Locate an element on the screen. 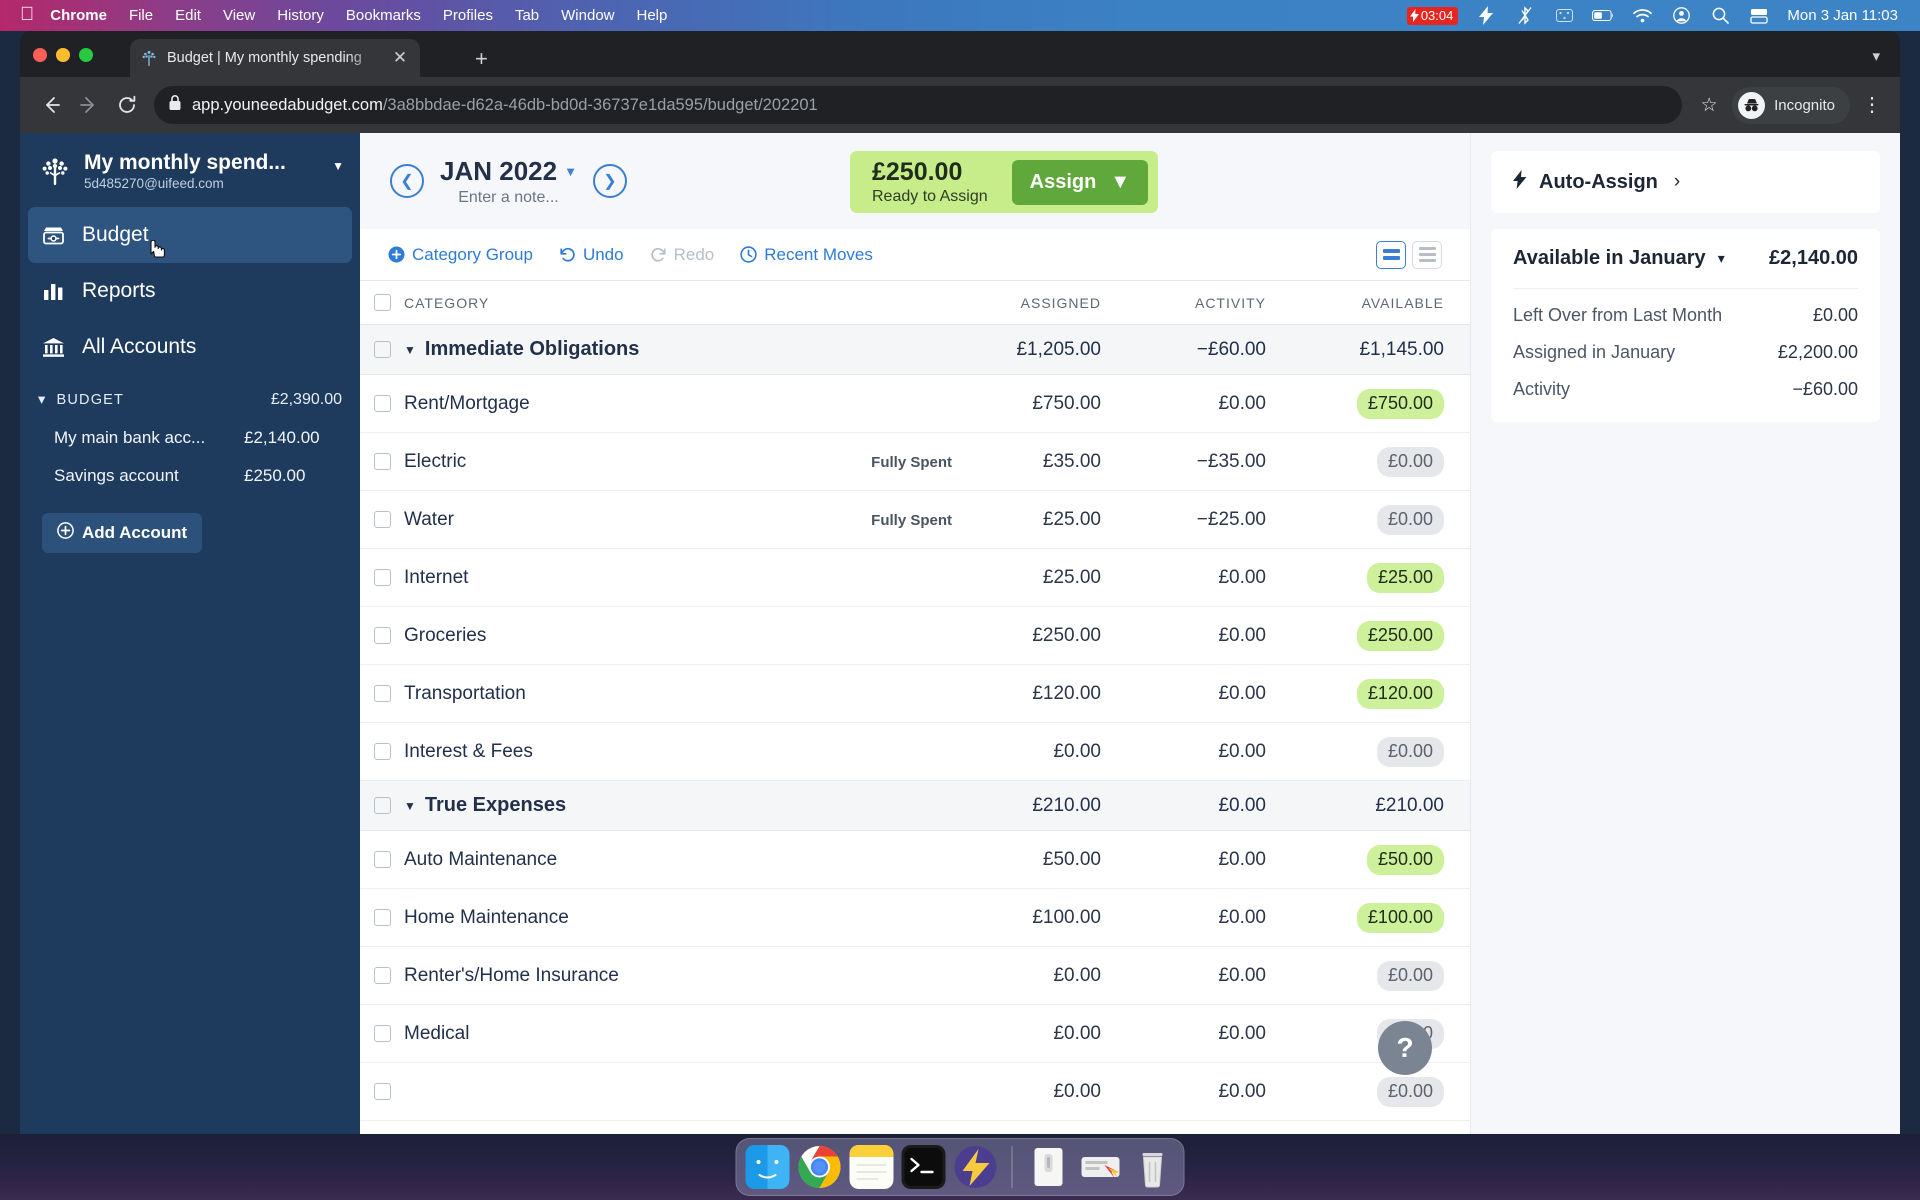 This screenshot has width=1920, height=1200. category-name-cell: Water Fully Spent is located at coordinates (683, 520).